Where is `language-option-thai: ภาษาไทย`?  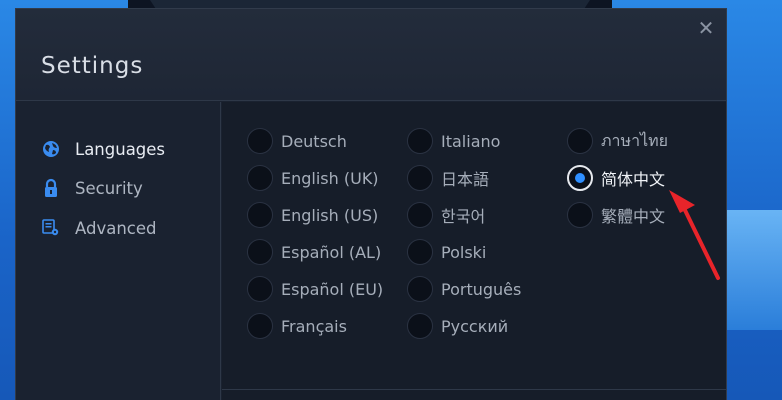 language-option-thai: ภาษาไทย is located at coordinates (642, 141).